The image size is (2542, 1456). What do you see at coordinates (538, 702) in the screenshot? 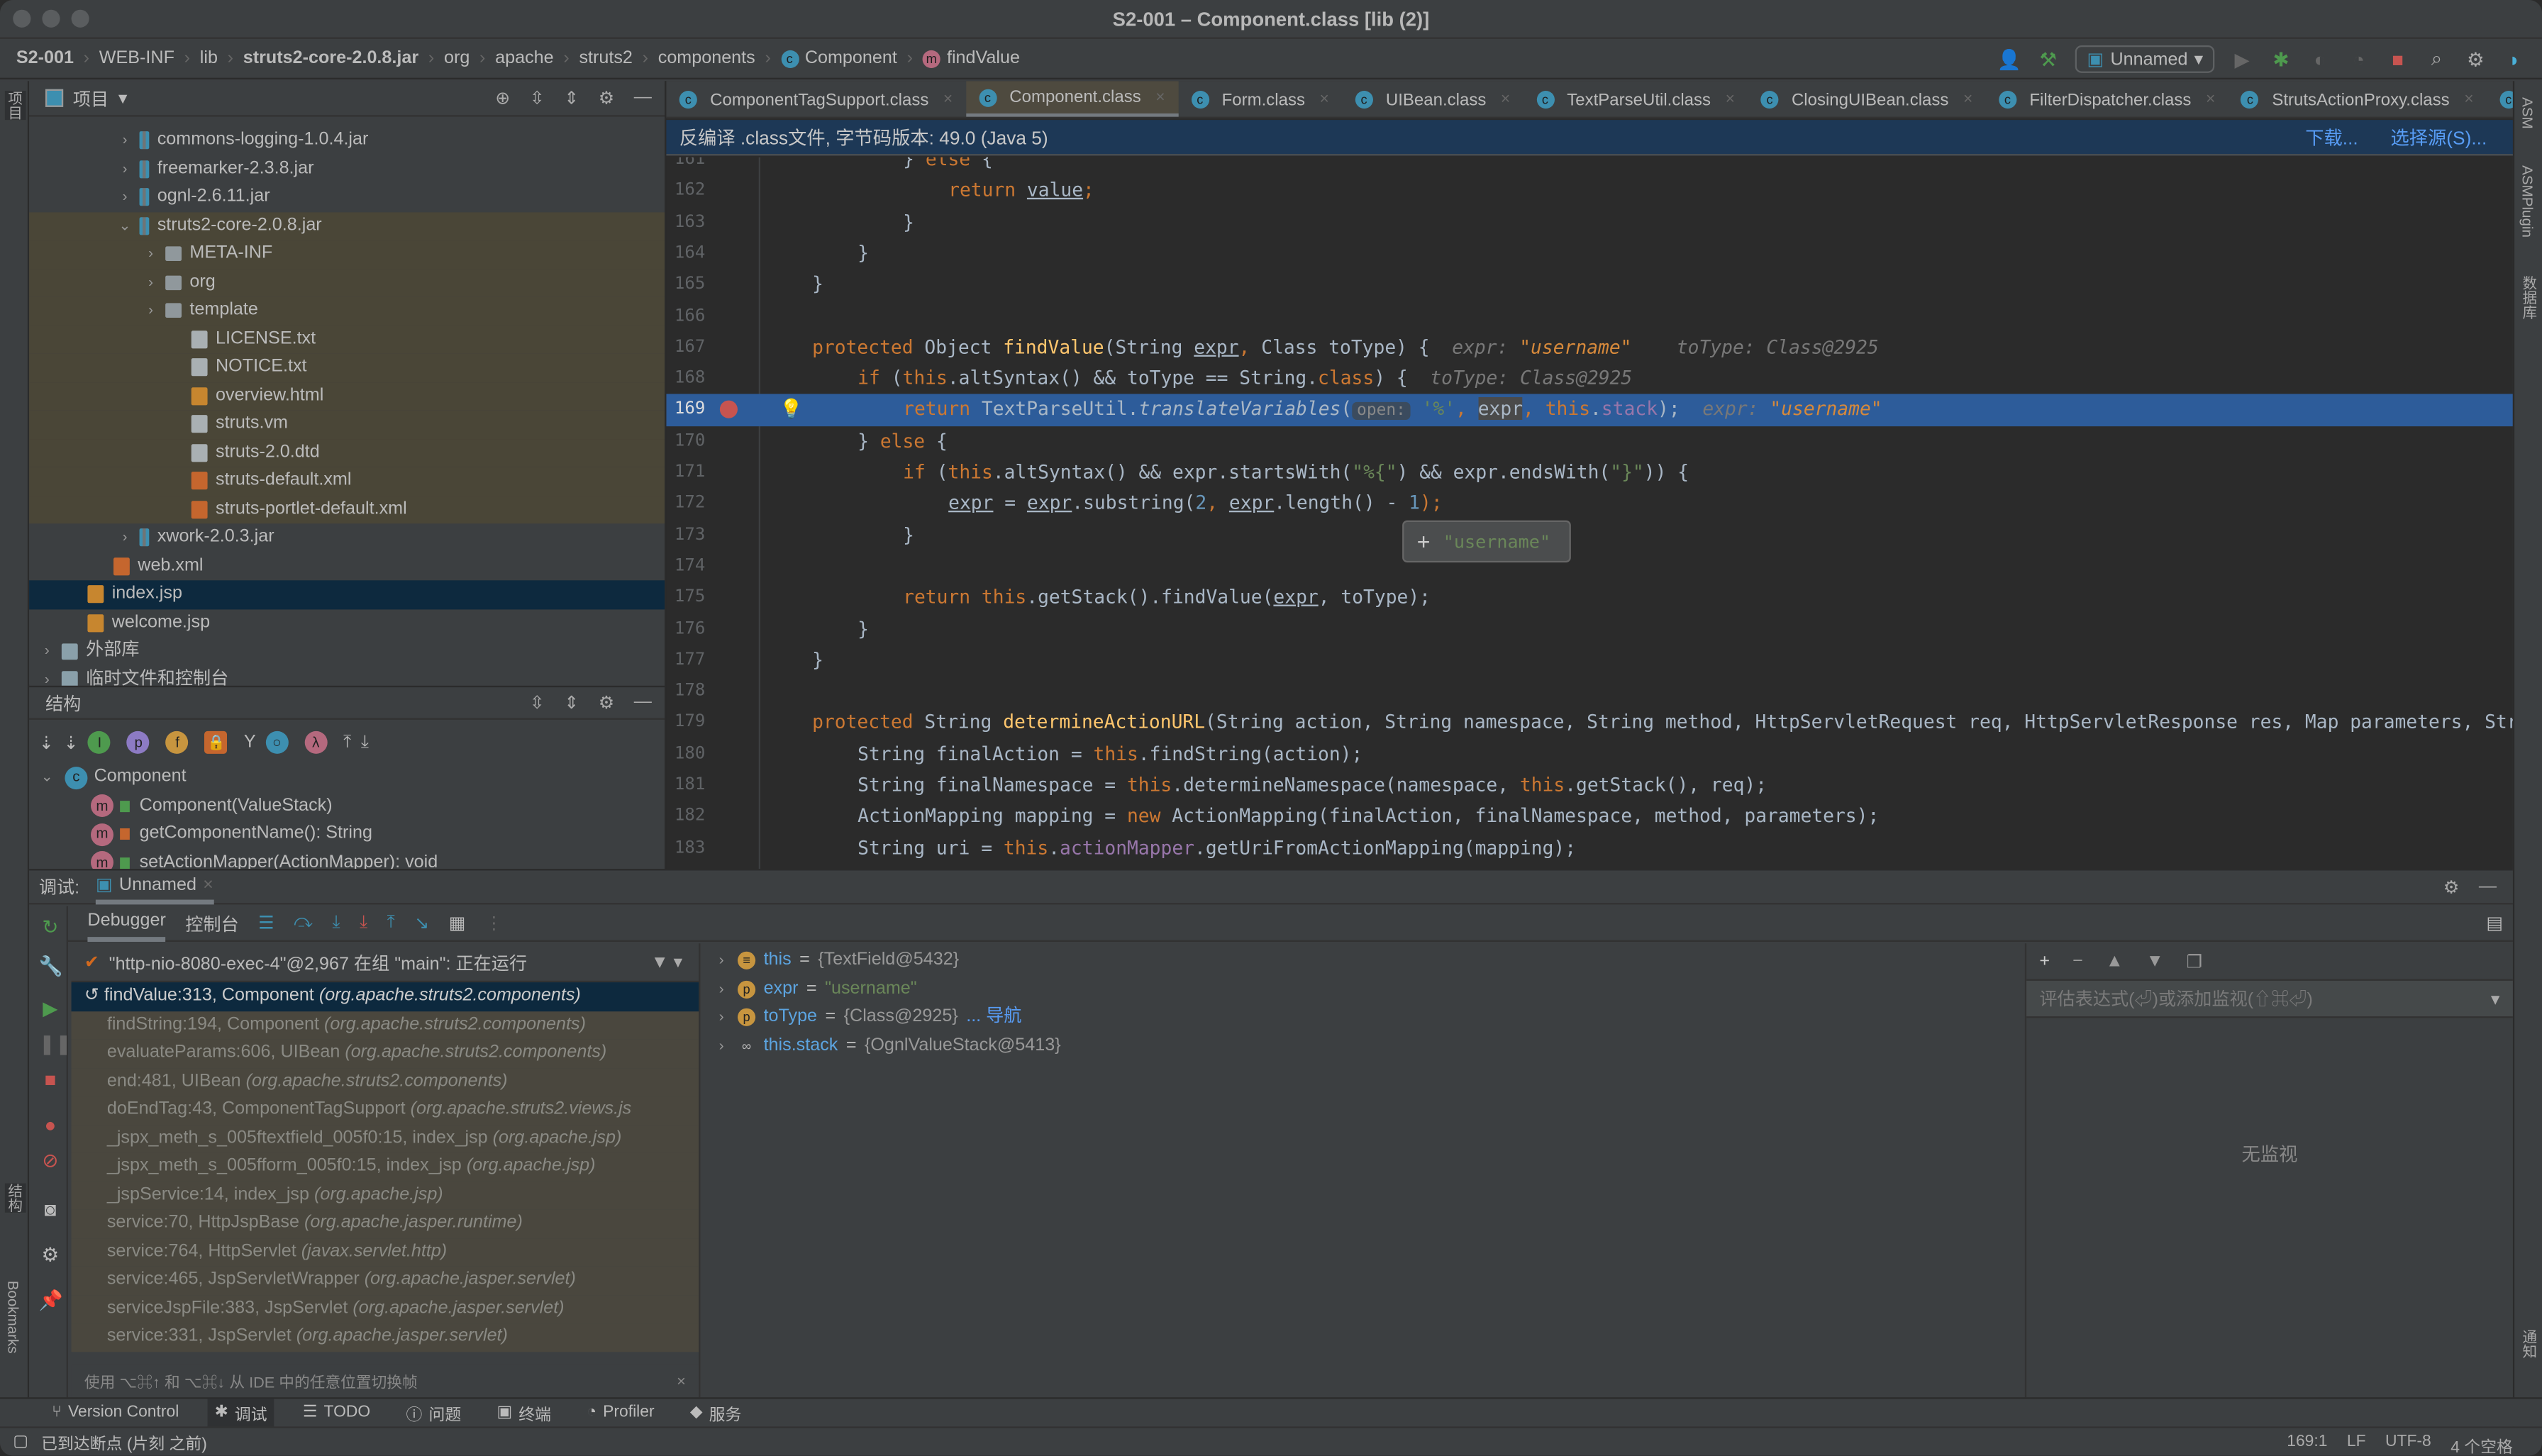
I see `expand-all-icon: ⇳` at bounding box center [538, 702].